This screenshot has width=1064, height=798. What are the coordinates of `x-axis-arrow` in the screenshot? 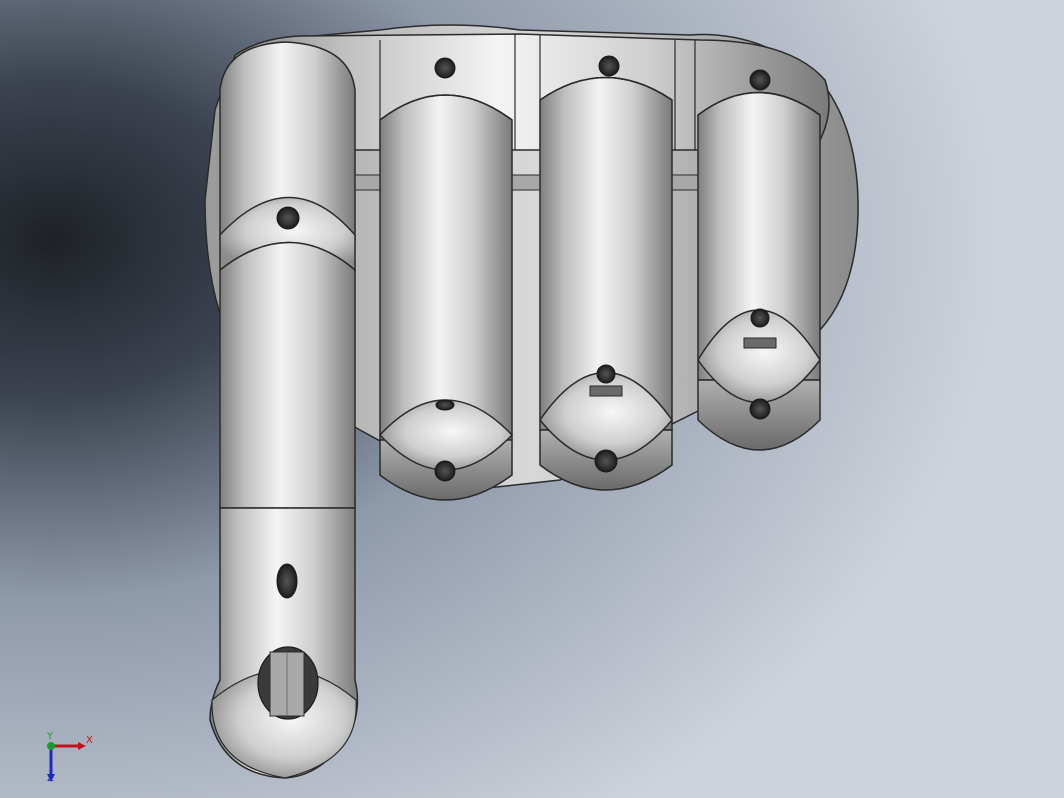 It's located at (82, 746).